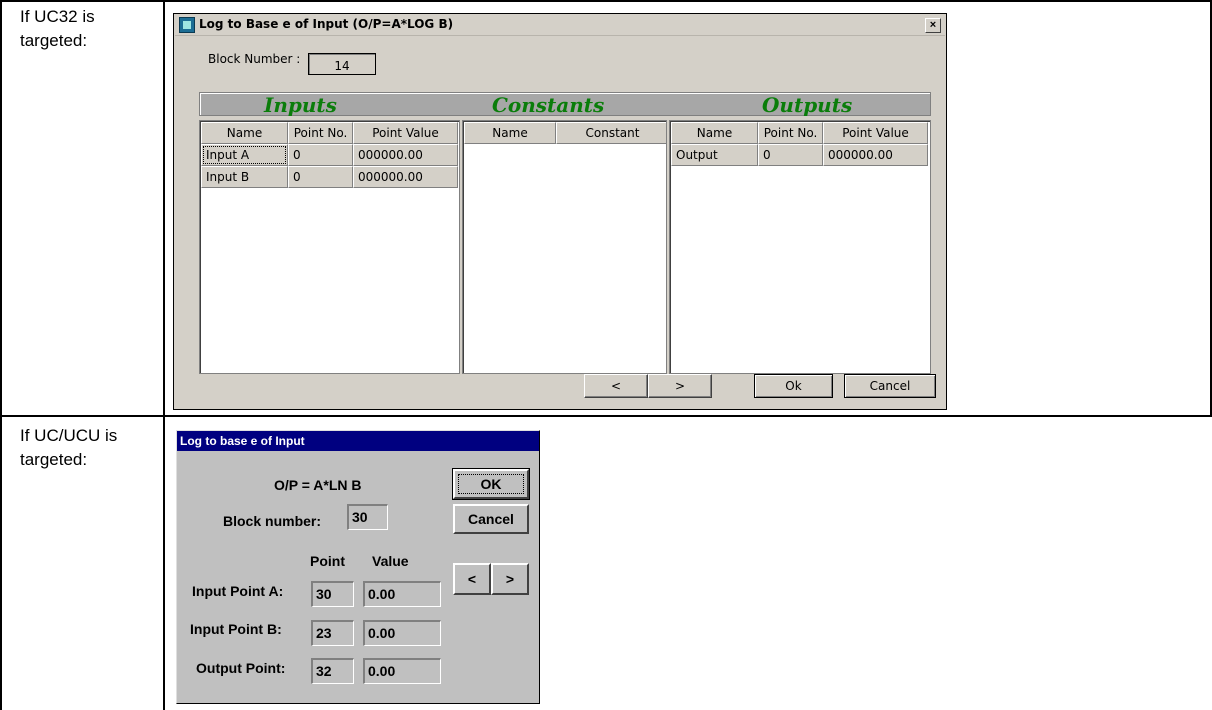 This screenshot has width=1212, height=710. What do you see at coordinates (390, 561) in the screenshot?
I see `value-column-header: Value` at bounding box center [390, 561].